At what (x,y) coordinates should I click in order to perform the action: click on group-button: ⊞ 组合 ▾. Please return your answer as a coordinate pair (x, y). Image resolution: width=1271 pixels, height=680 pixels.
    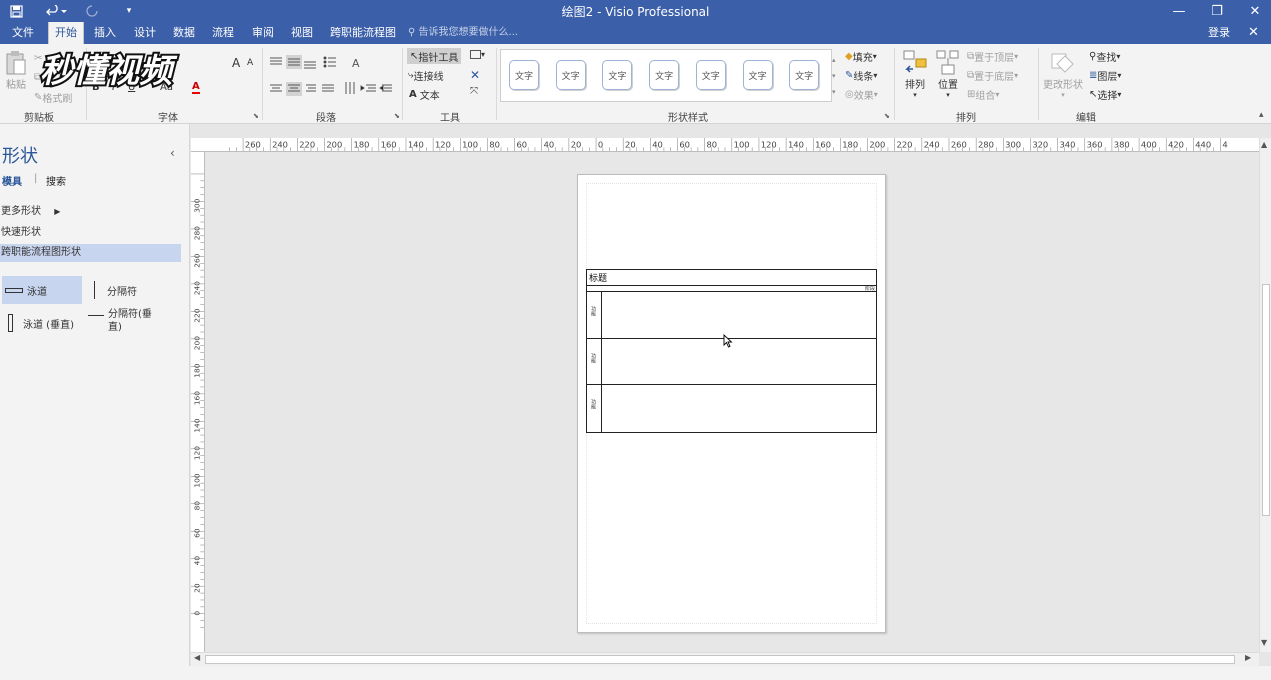
    Looking at the image, I should click on (983, 94).